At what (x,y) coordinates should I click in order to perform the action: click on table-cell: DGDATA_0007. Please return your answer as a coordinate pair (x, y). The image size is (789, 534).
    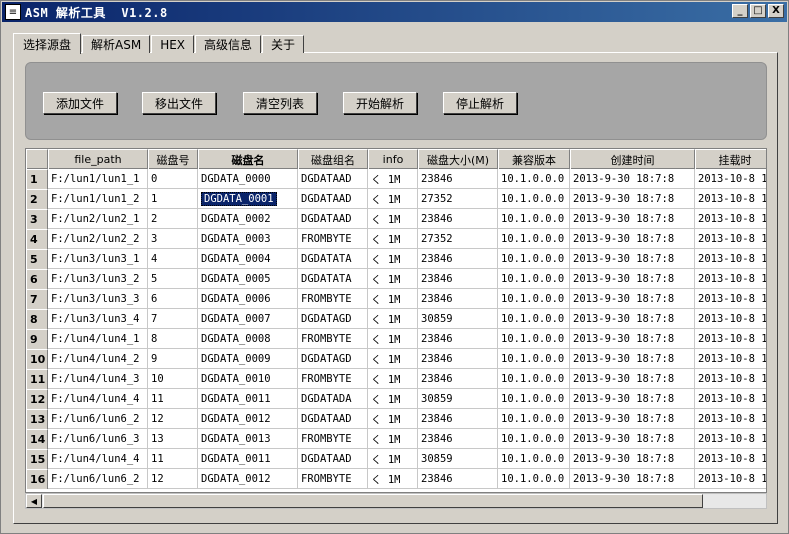
    Looking at the image, I should click on (248, 319).